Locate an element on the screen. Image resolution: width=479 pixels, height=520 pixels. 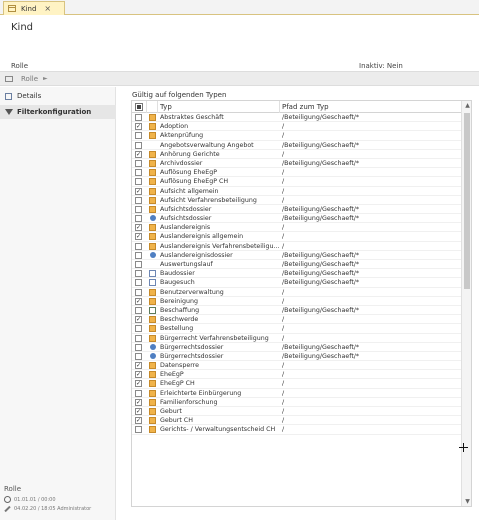
select-all-checkbox is located at coordinates (139, 107).